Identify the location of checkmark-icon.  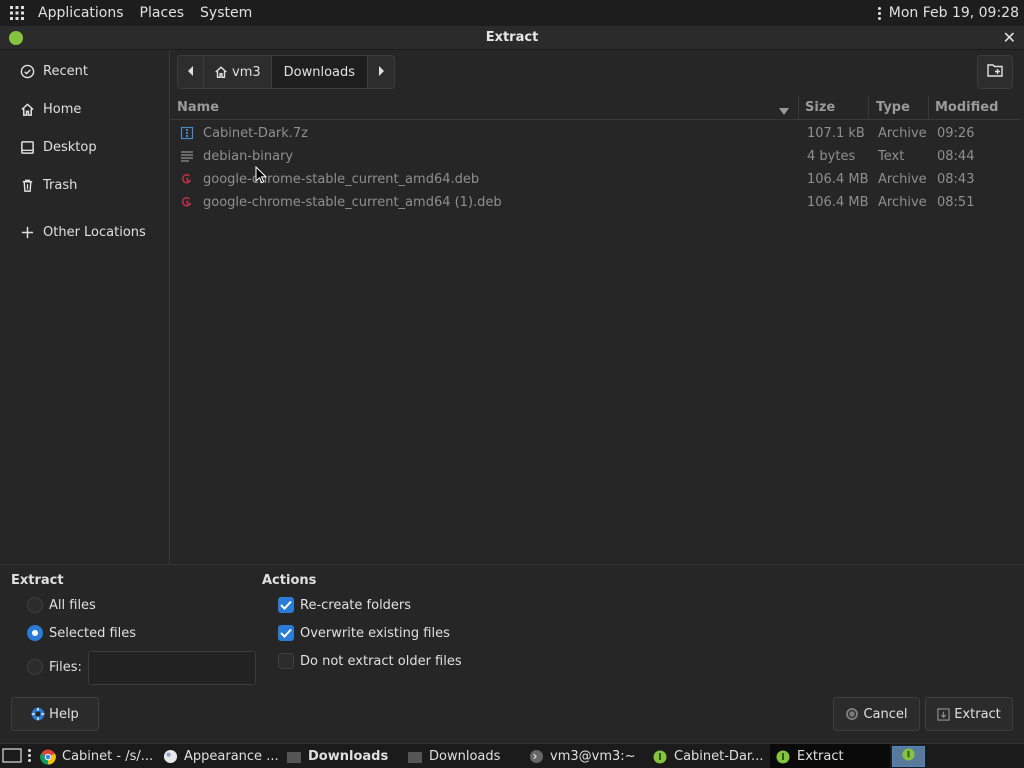
(286, 633).